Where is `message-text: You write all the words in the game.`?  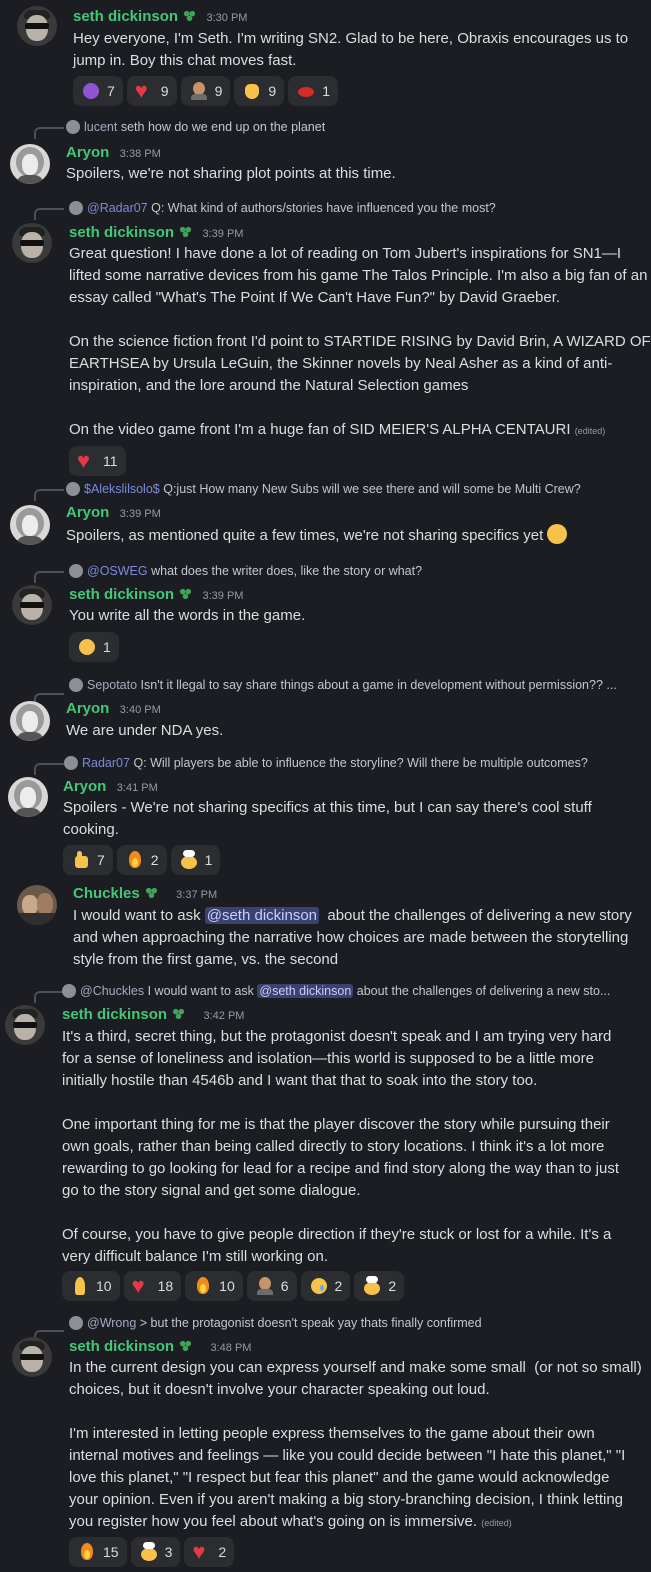 message-text: You write all the words in the game. is located at coordinates (187, 615).